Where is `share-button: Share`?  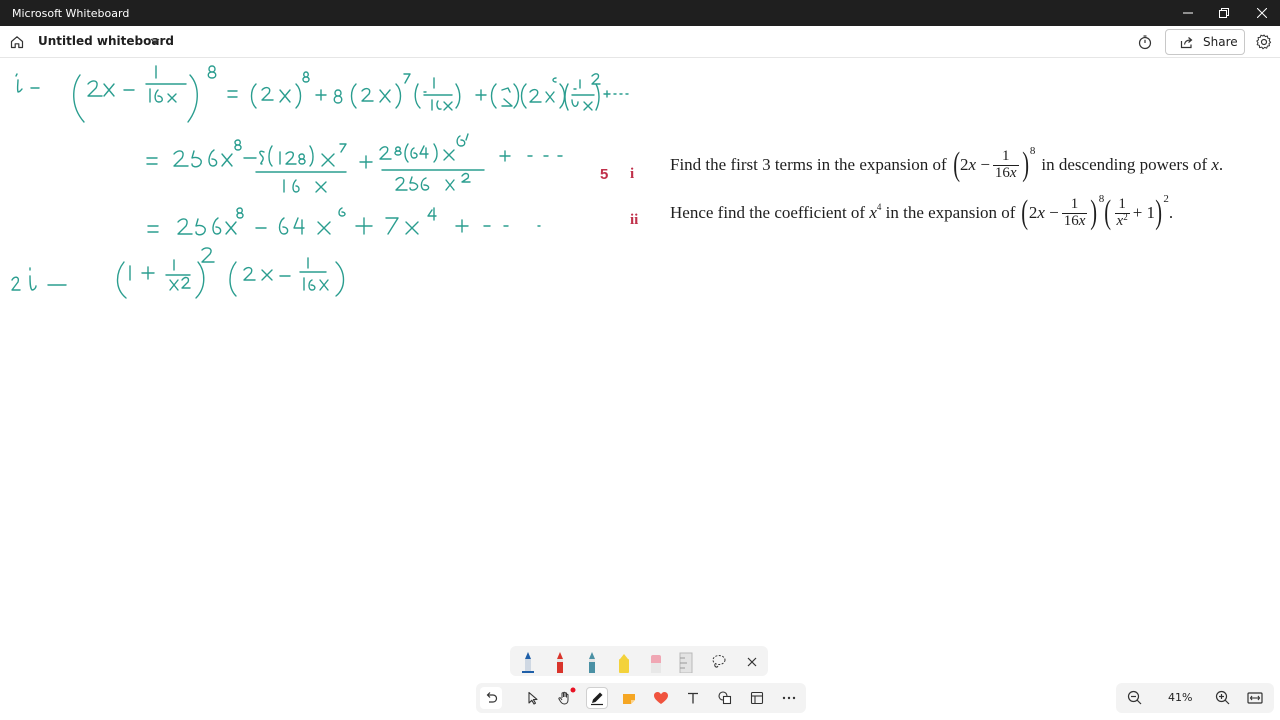
share-button: Share is located at coordinates (1205, 42).